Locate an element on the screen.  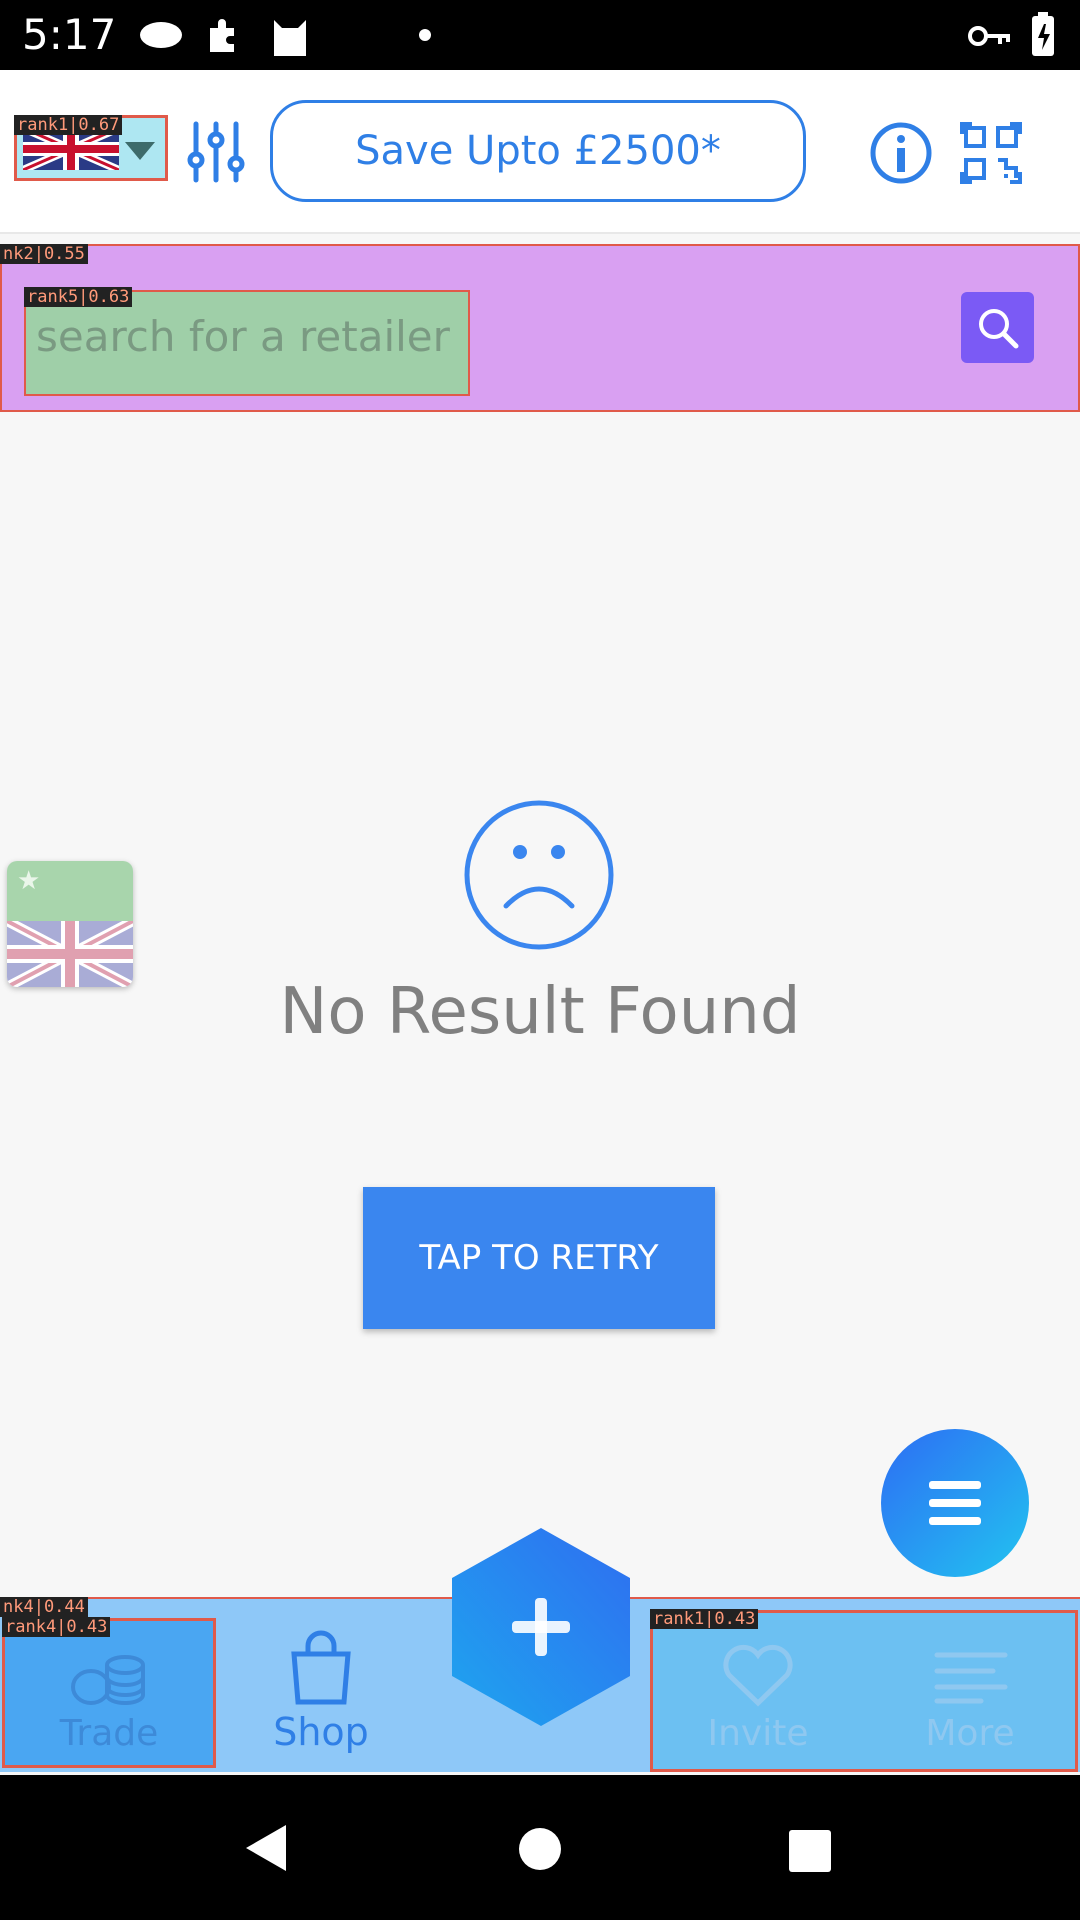
annotation-tag: rank5|0.63 is located at coordinates (78, 297).